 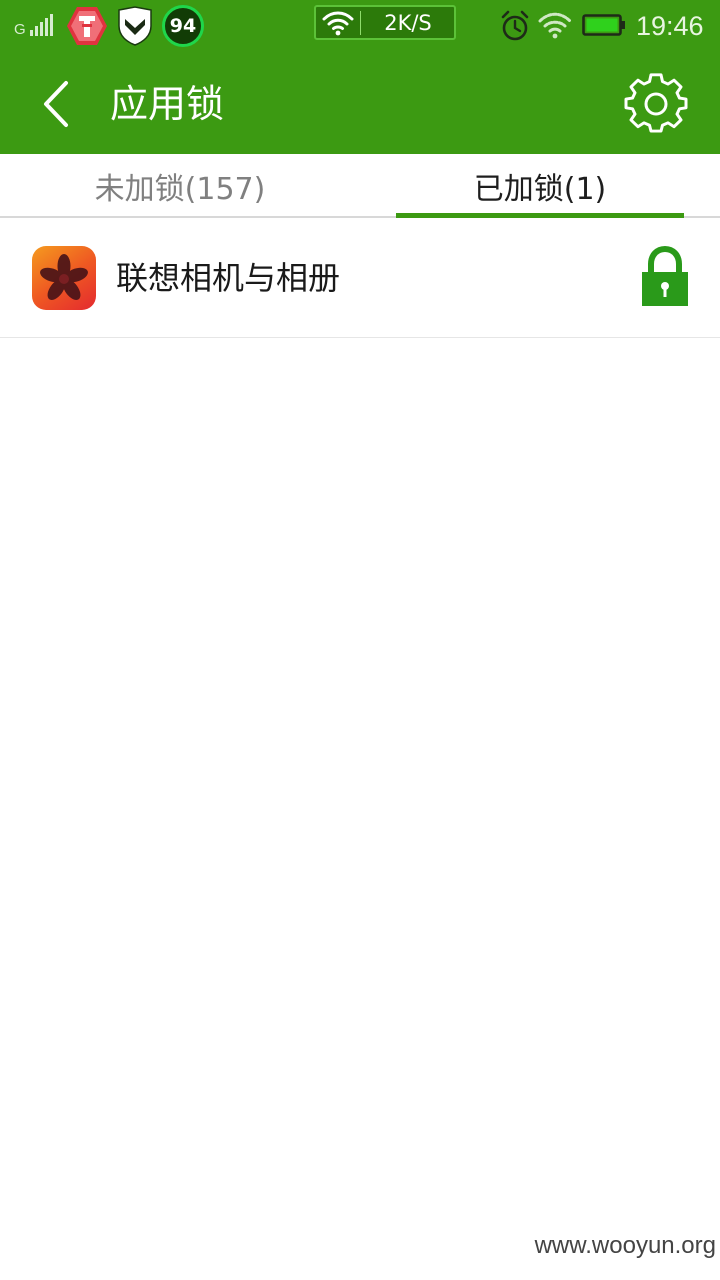 I want to click on battery-icon, so click(x=604, y=25).